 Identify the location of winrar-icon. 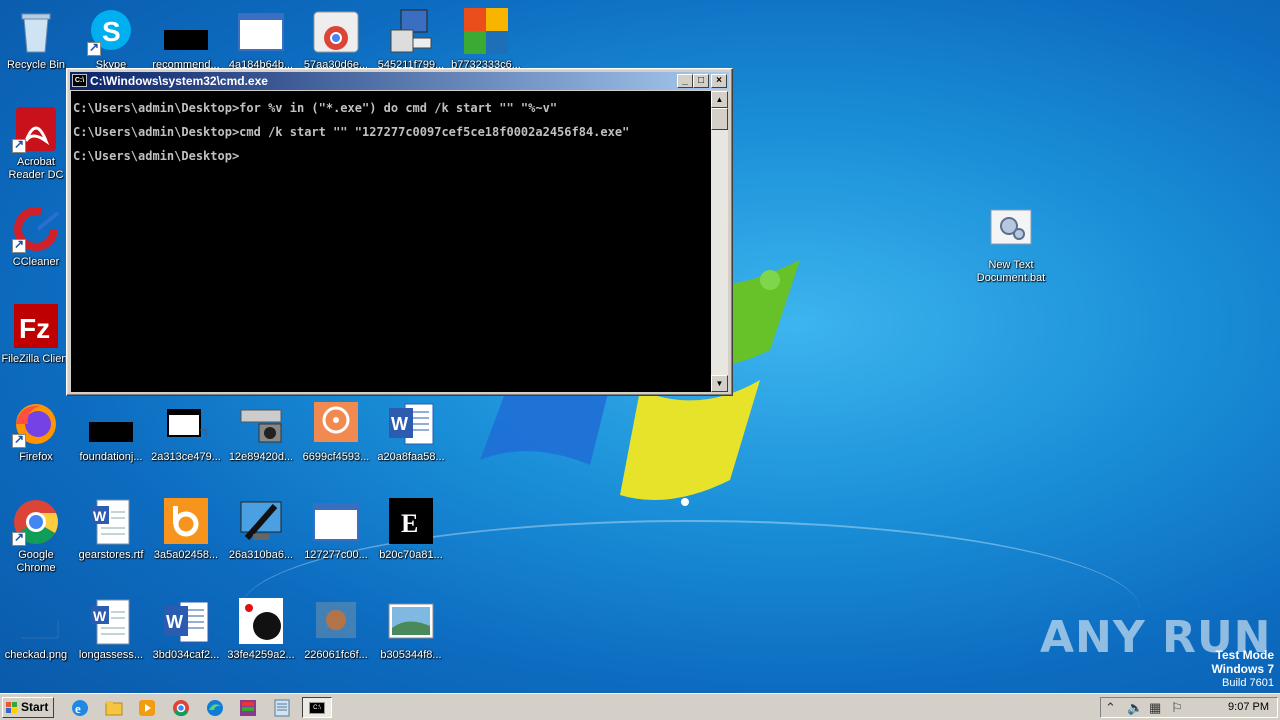
(248, 708).